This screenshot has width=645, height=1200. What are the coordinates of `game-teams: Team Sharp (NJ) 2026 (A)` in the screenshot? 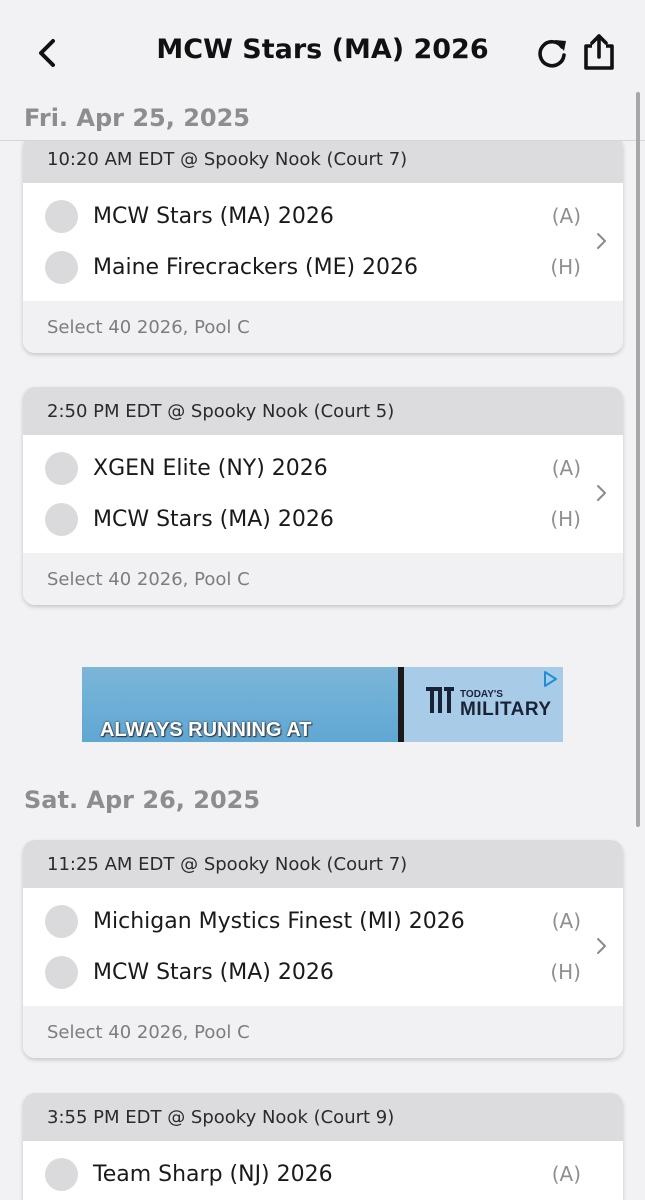 It's located at (323, 1170).